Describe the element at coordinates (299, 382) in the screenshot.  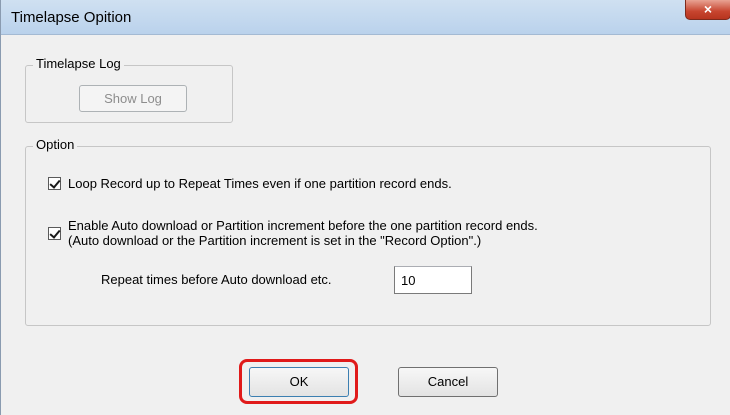
I see `ok-button: OK` at that location.